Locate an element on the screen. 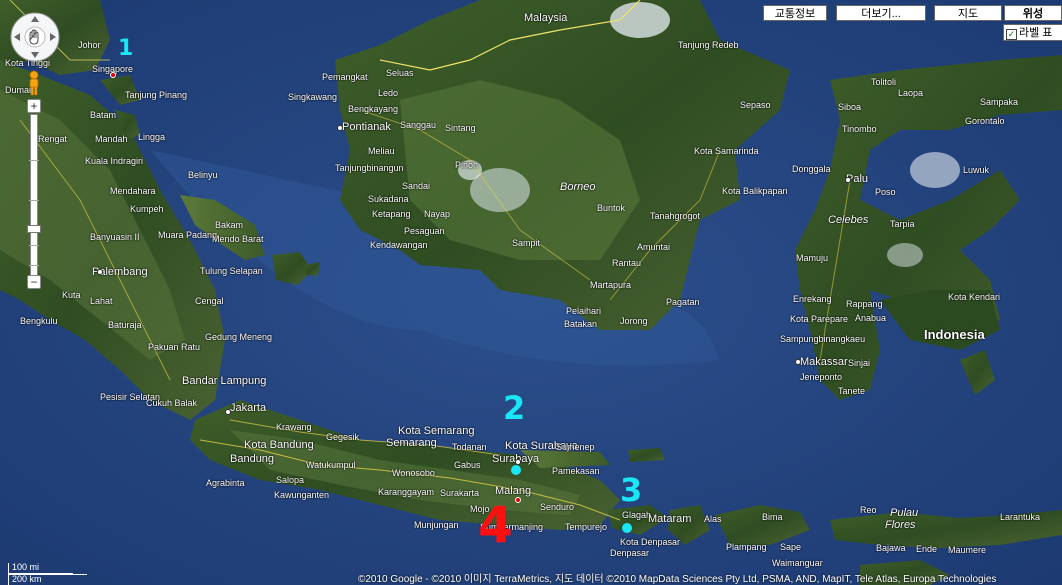 The height and width of the screenshot is (585, 1062). place-mendo-barat: Mendo Barat is located at coordinates (238, 239).